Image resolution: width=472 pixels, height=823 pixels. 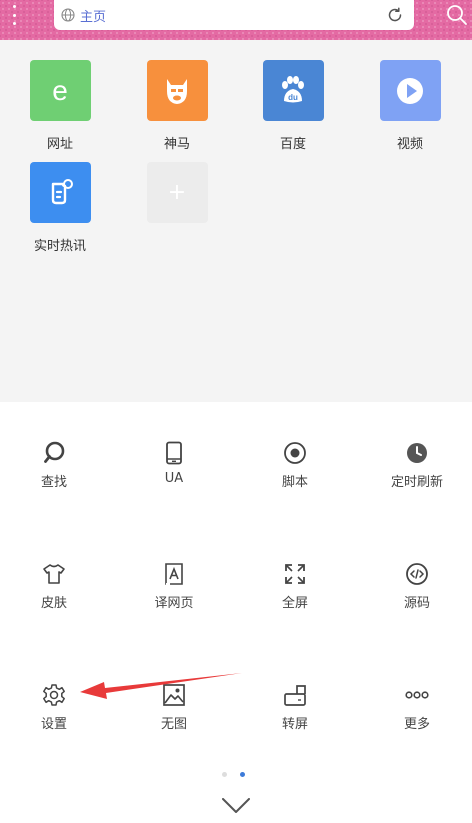 What do you see at coordinates (54, 574) in the screenshot?
I see `tshirt-icon` at bounding box center [54, 574].